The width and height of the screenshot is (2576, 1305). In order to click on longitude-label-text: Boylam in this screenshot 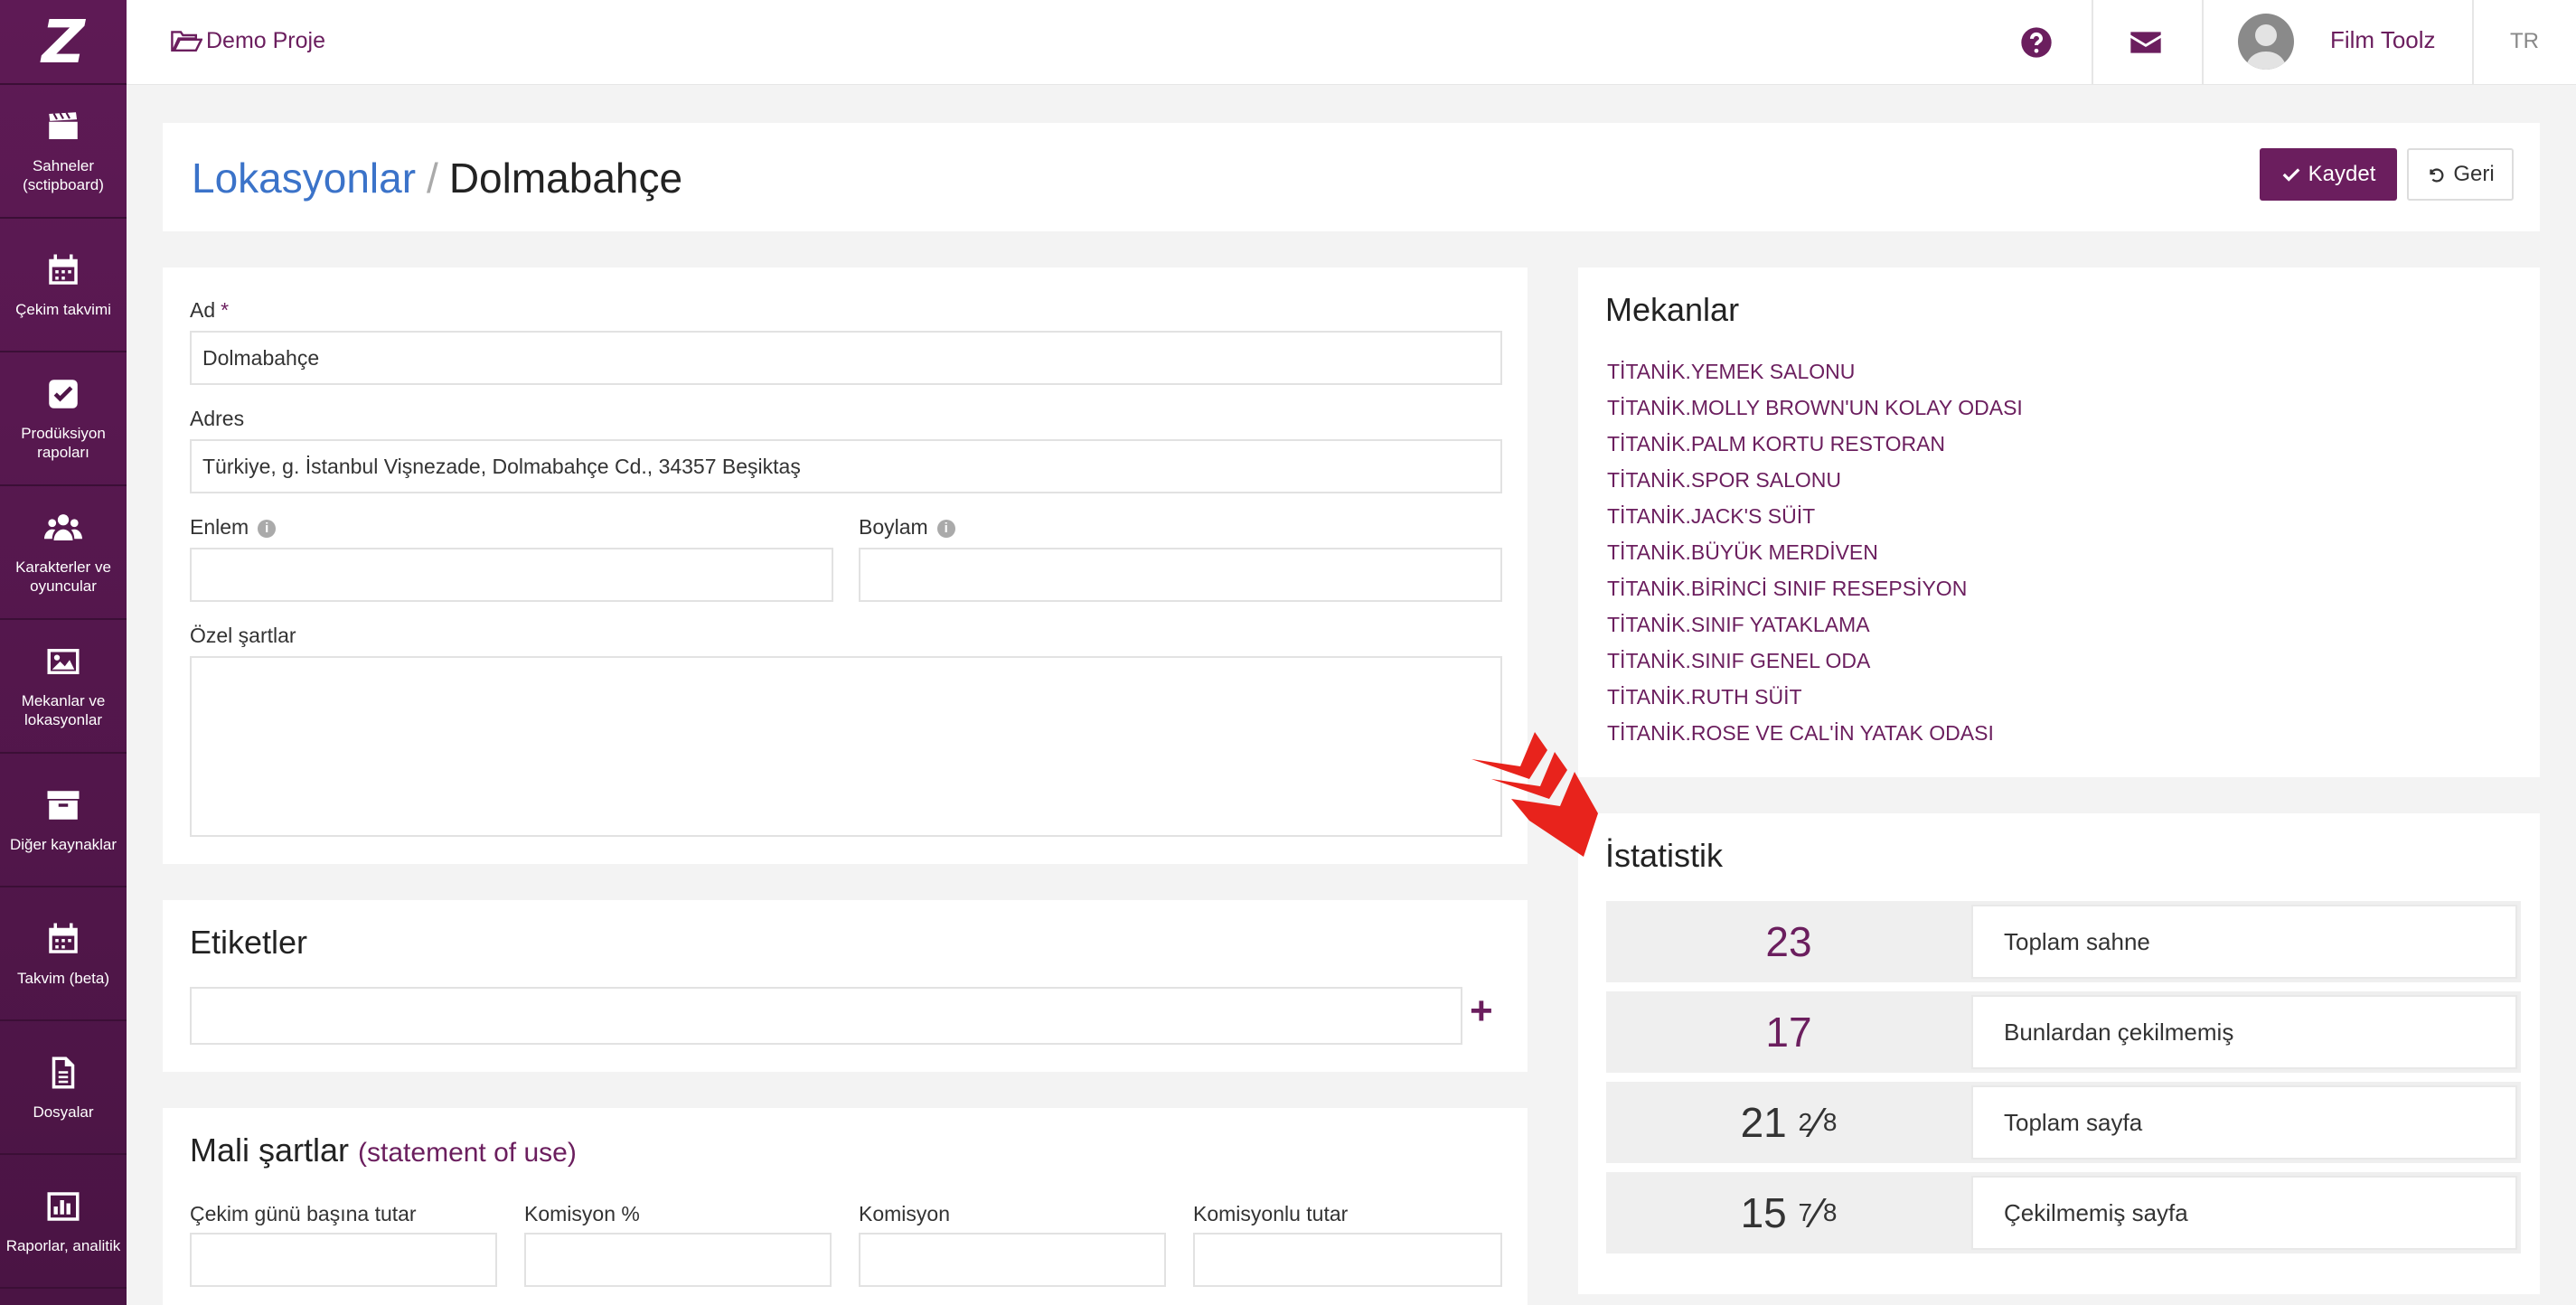, I will do `click(894, 527)`.